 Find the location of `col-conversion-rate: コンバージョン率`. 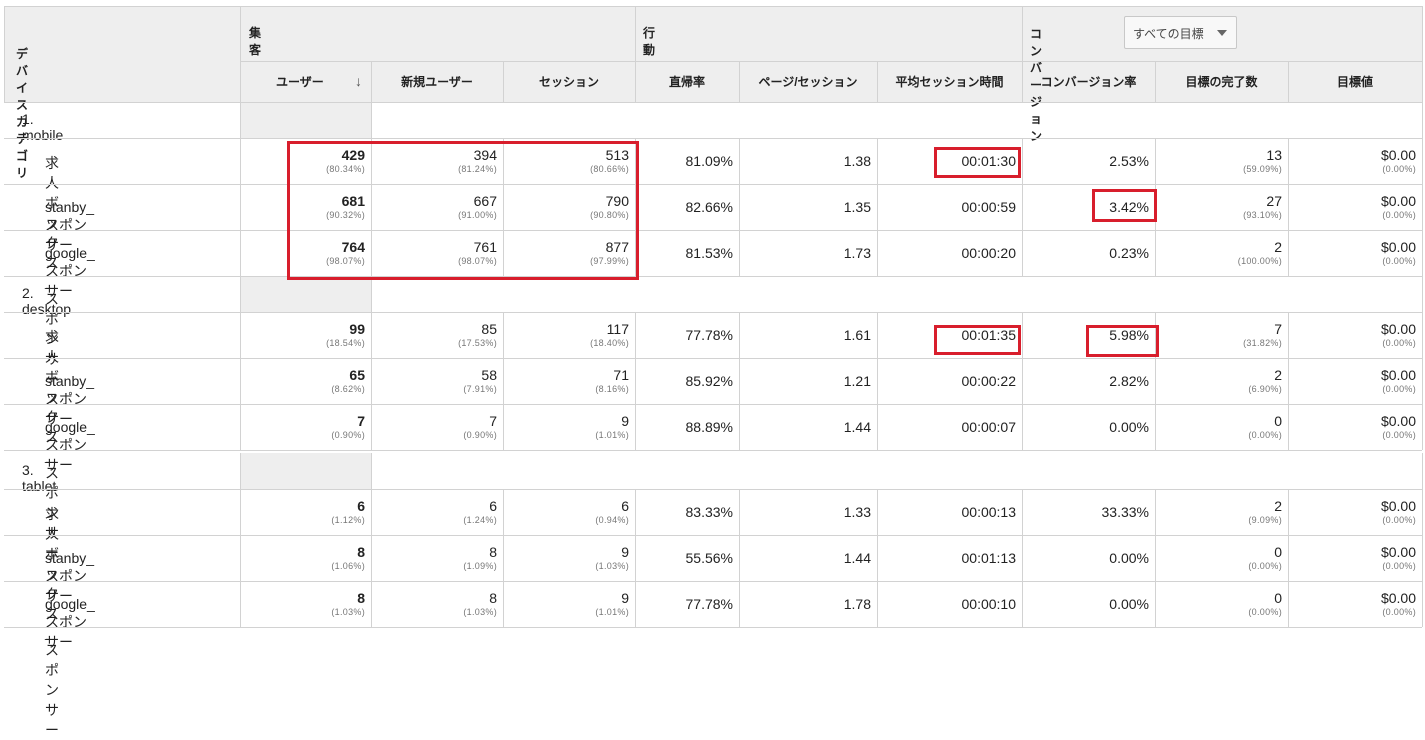

col-conversion-rate: コンバージョン率 is located at coordinates (1088, 81).